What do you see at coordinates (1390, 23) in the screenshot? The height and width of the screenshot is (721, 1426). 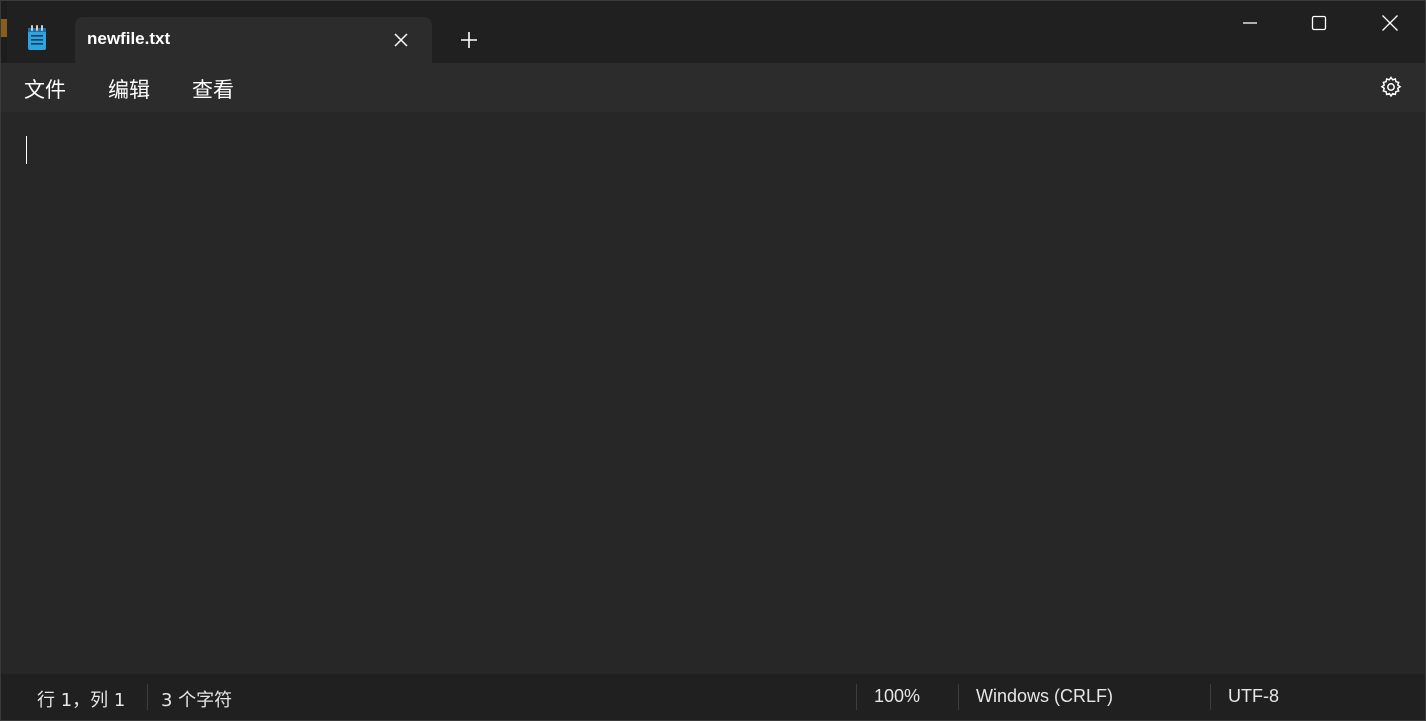 I see `close-window-icon` at bounding box center [1390, 23].